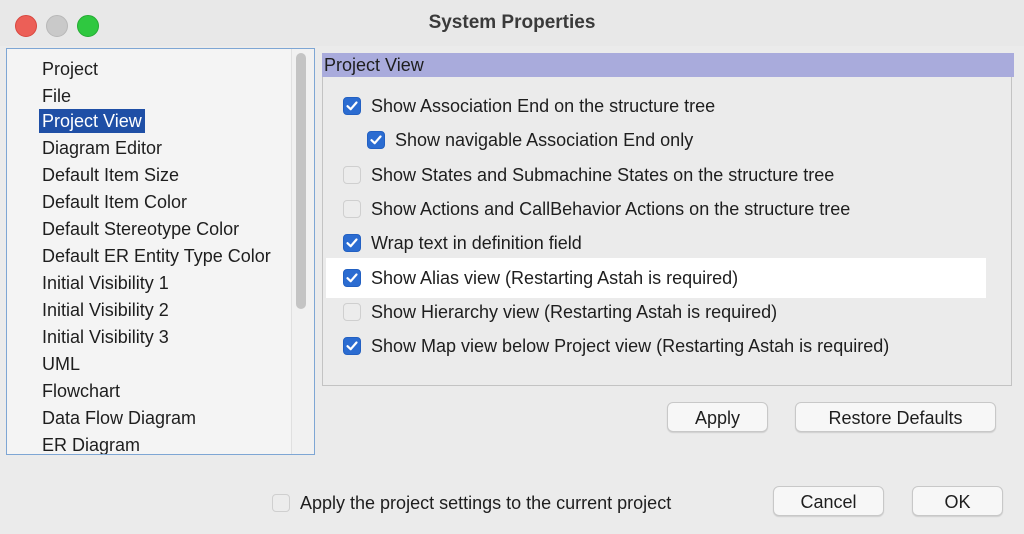 The image size is (1024, 534). Describe the element at coordinates (301, 181) in the screenshot. I see `sidebar-scroll-thumb` at that location.